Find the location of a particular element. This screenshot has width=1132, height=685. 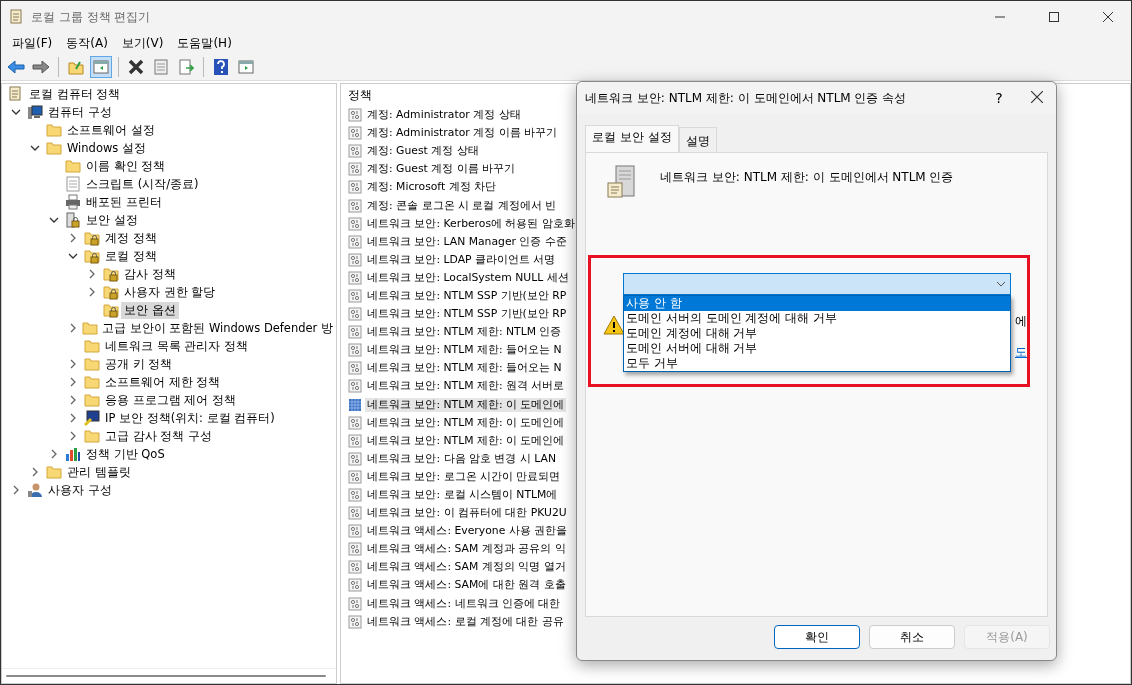

dropdown-option: 사용 안 함 is located at coordinates (817, 303).